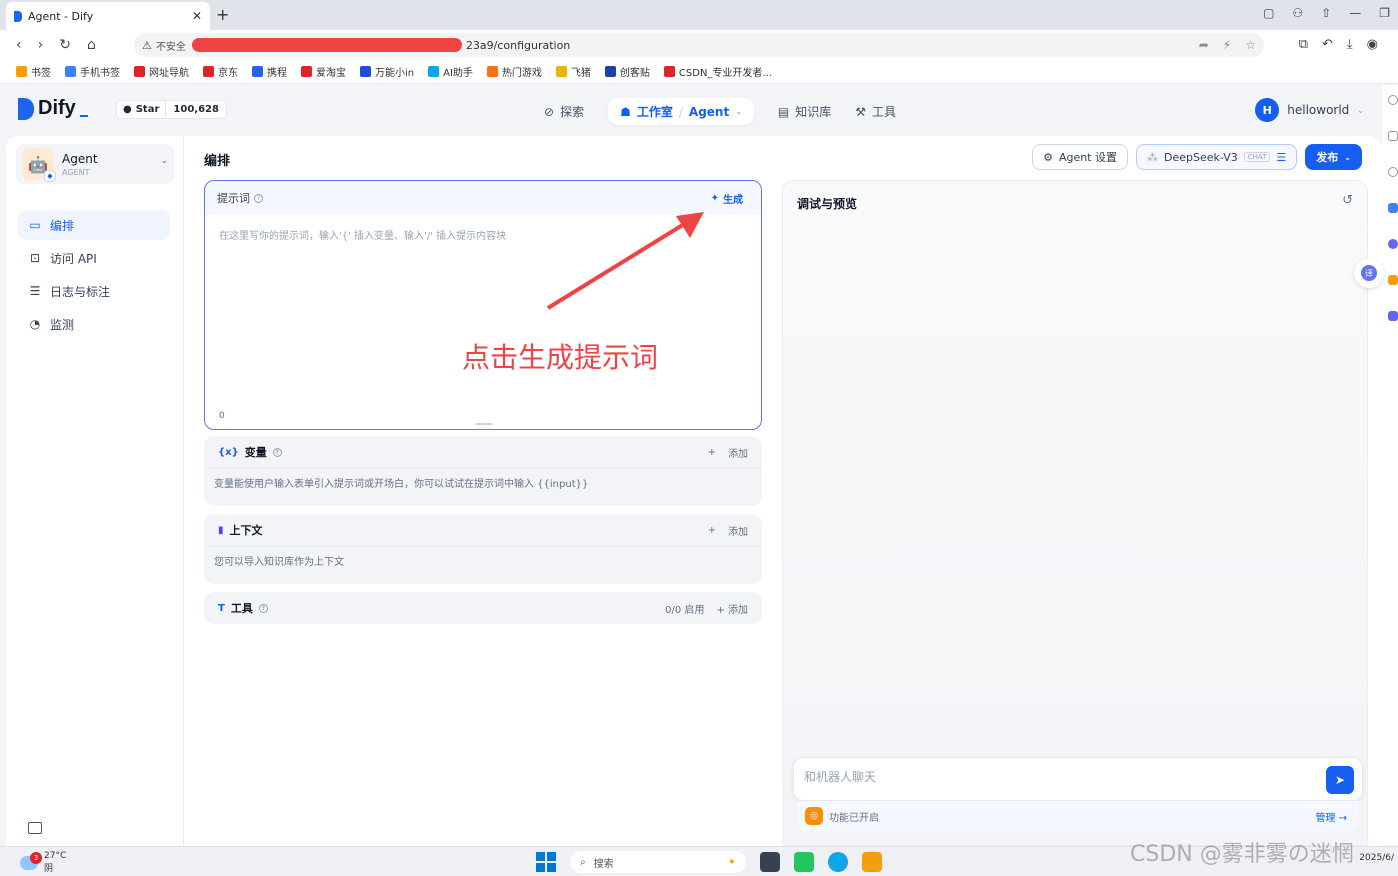 The image size is (1398, 876). What do you see at coordinates (197, 16) in the screenshot?
I see `close-icon: ✕` at bounding box center [197, 16].